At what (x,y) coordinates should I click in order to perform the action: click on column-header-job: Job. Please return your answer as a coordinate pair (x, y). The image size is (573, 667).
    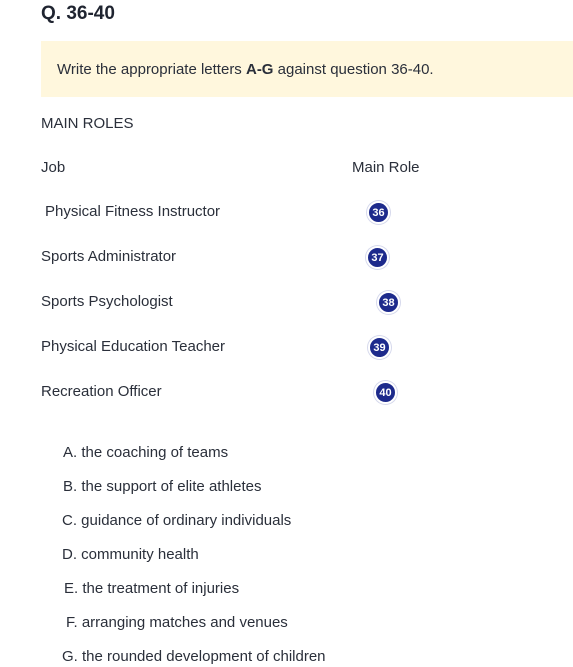
    Looking at the image, I should click on (53, 167).